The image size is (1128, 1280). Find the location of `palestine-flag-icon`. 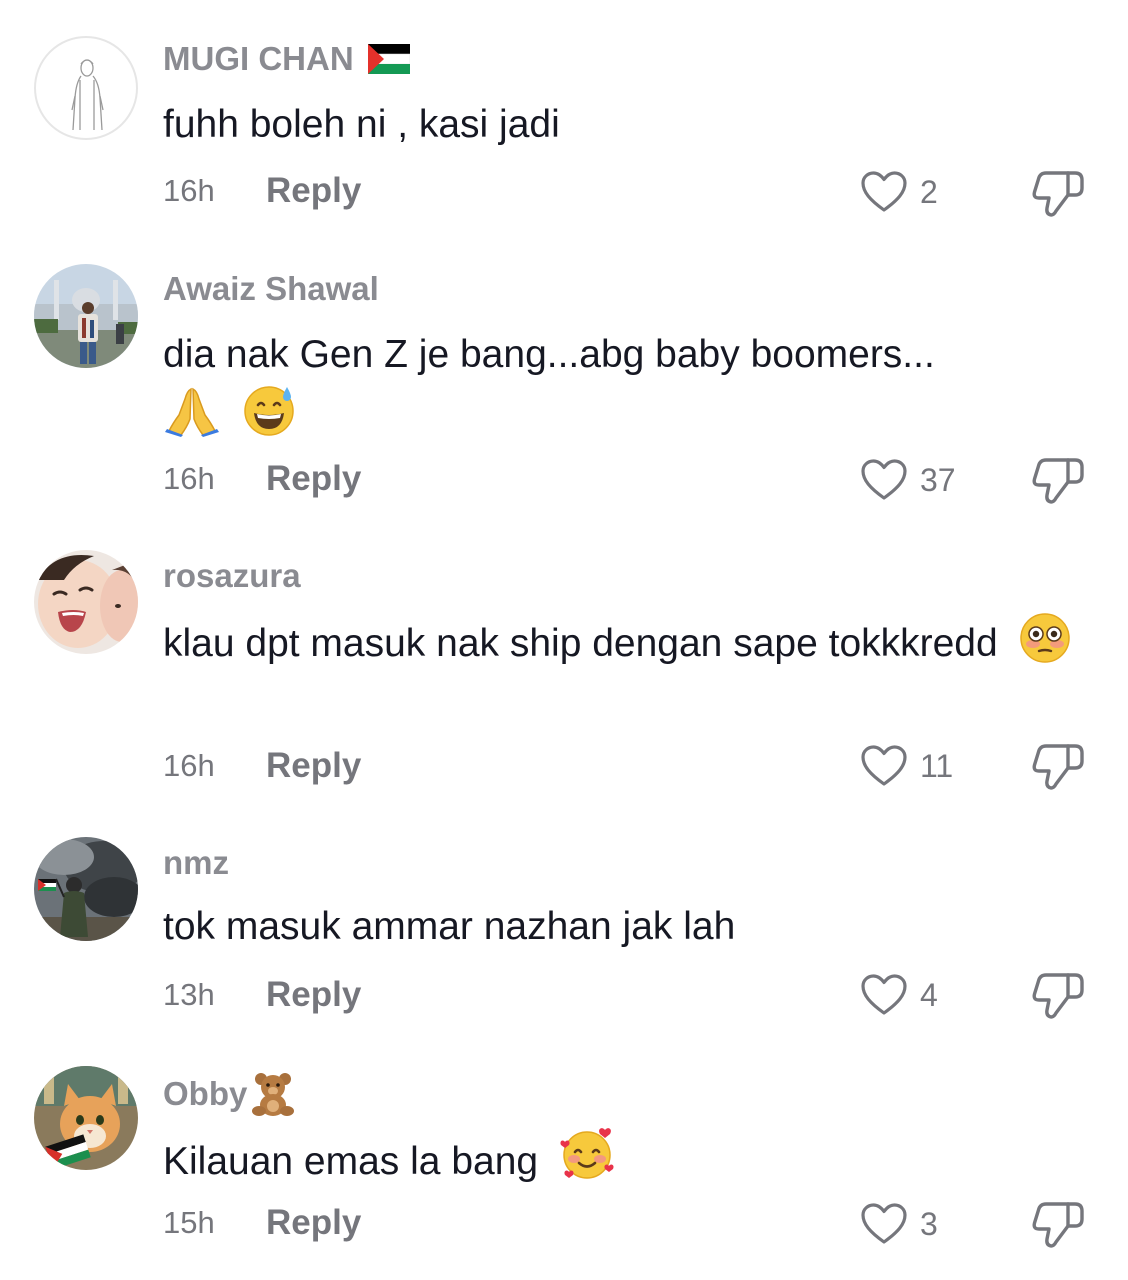

palestine-flag-icon is located at coordinates (388, 59).